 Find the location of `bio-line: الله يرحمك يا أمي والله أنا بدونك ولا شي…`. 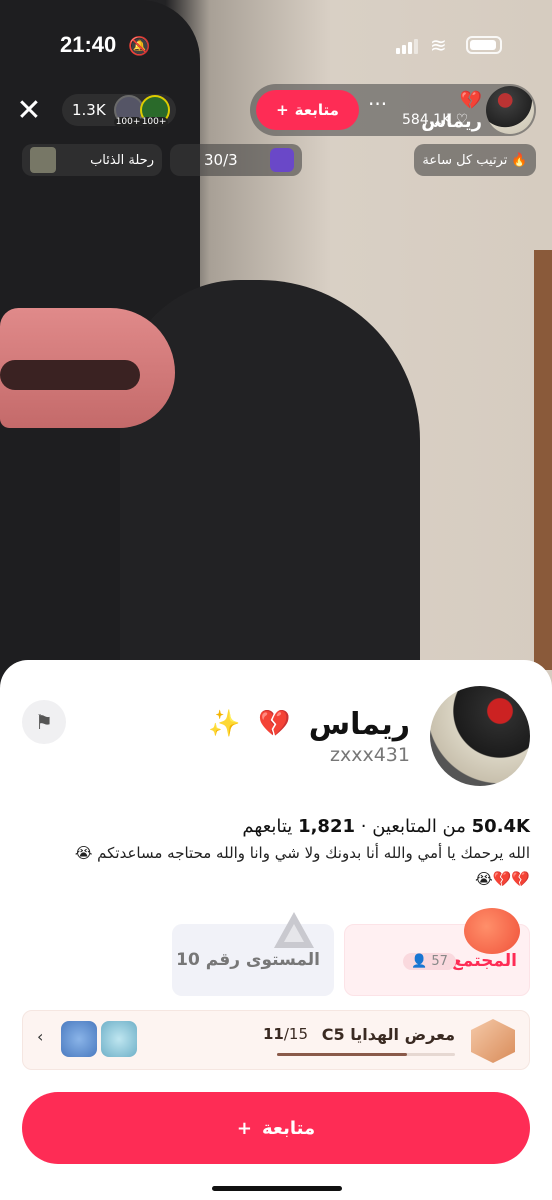

bio-line: الله يرحمك يا أمي والله أنا بدونك ولا شي… is located at coordinates (302, 853).